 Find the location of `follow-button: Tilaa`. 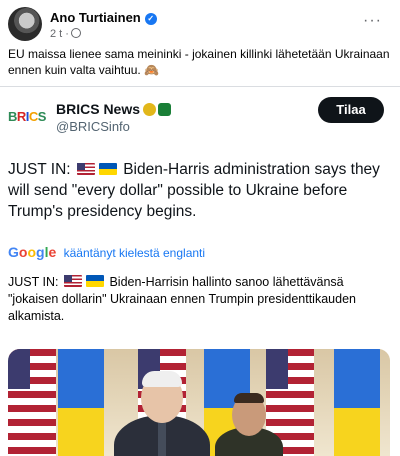

follow-button: Tilaa is located at coordinates (351, 110).